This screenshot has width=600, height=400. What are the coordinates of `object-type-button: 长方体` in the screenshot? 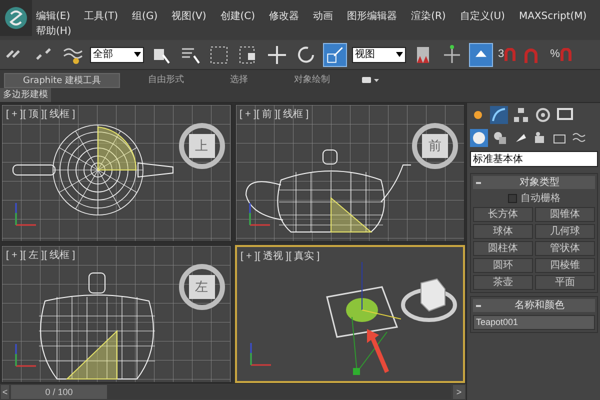 It's located at (503, 214).